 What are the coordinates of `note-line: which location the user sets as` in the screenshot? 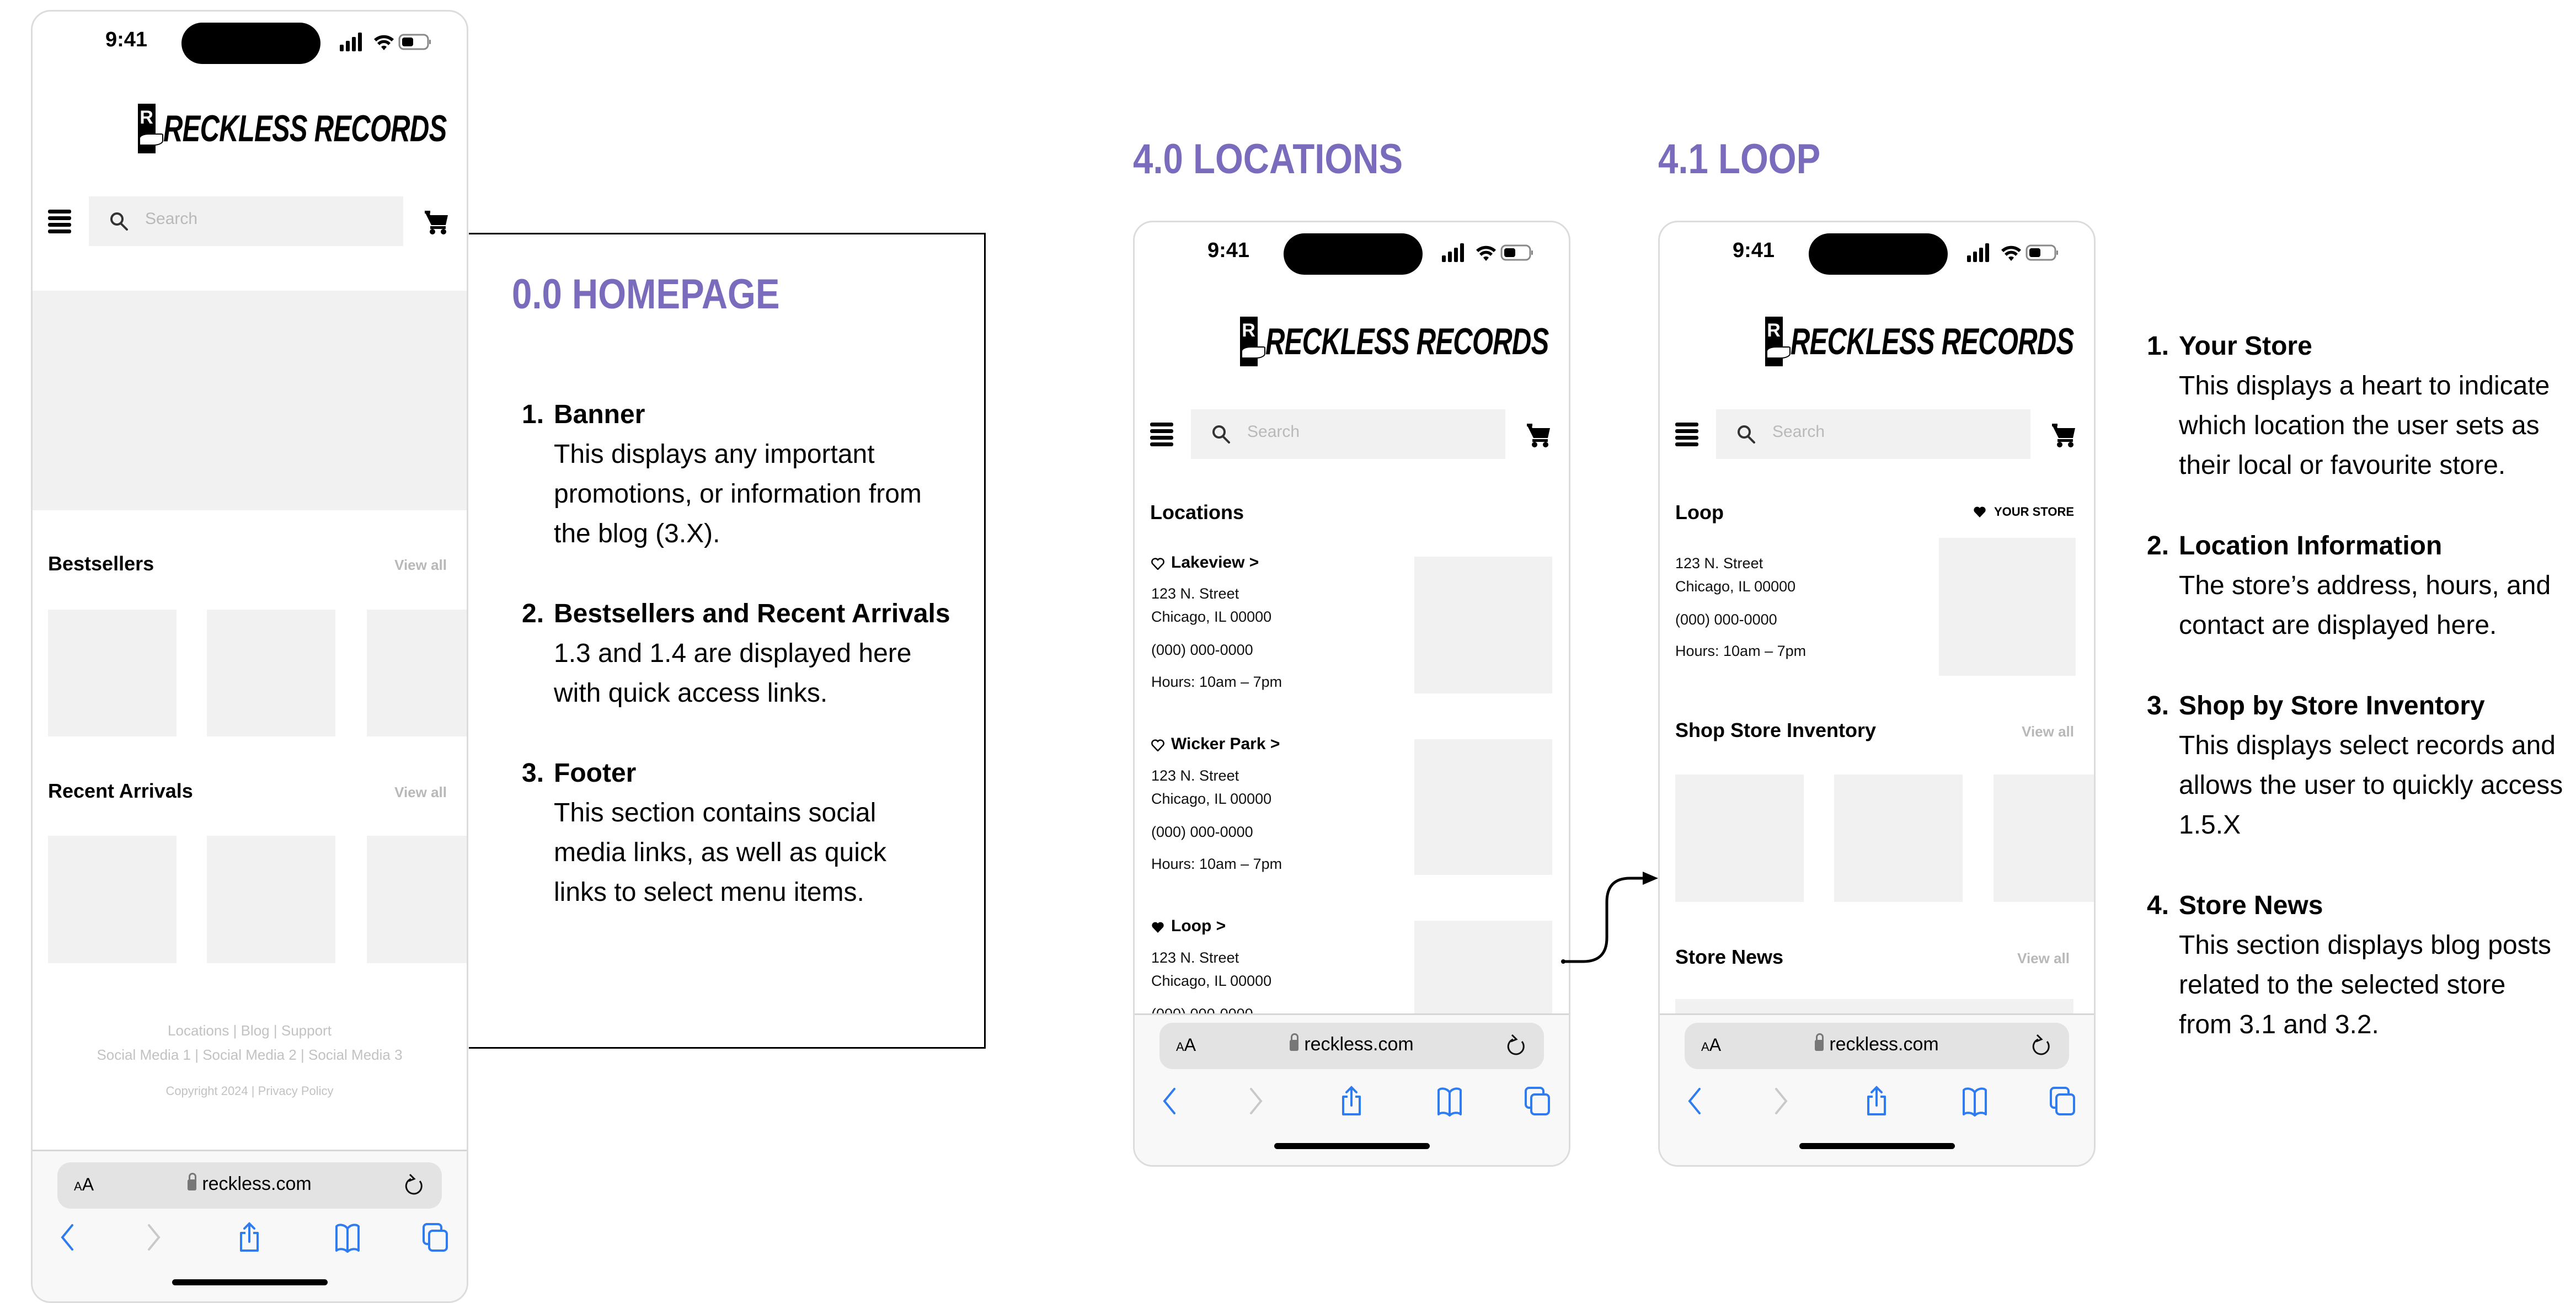 It's located at (2359, 425).